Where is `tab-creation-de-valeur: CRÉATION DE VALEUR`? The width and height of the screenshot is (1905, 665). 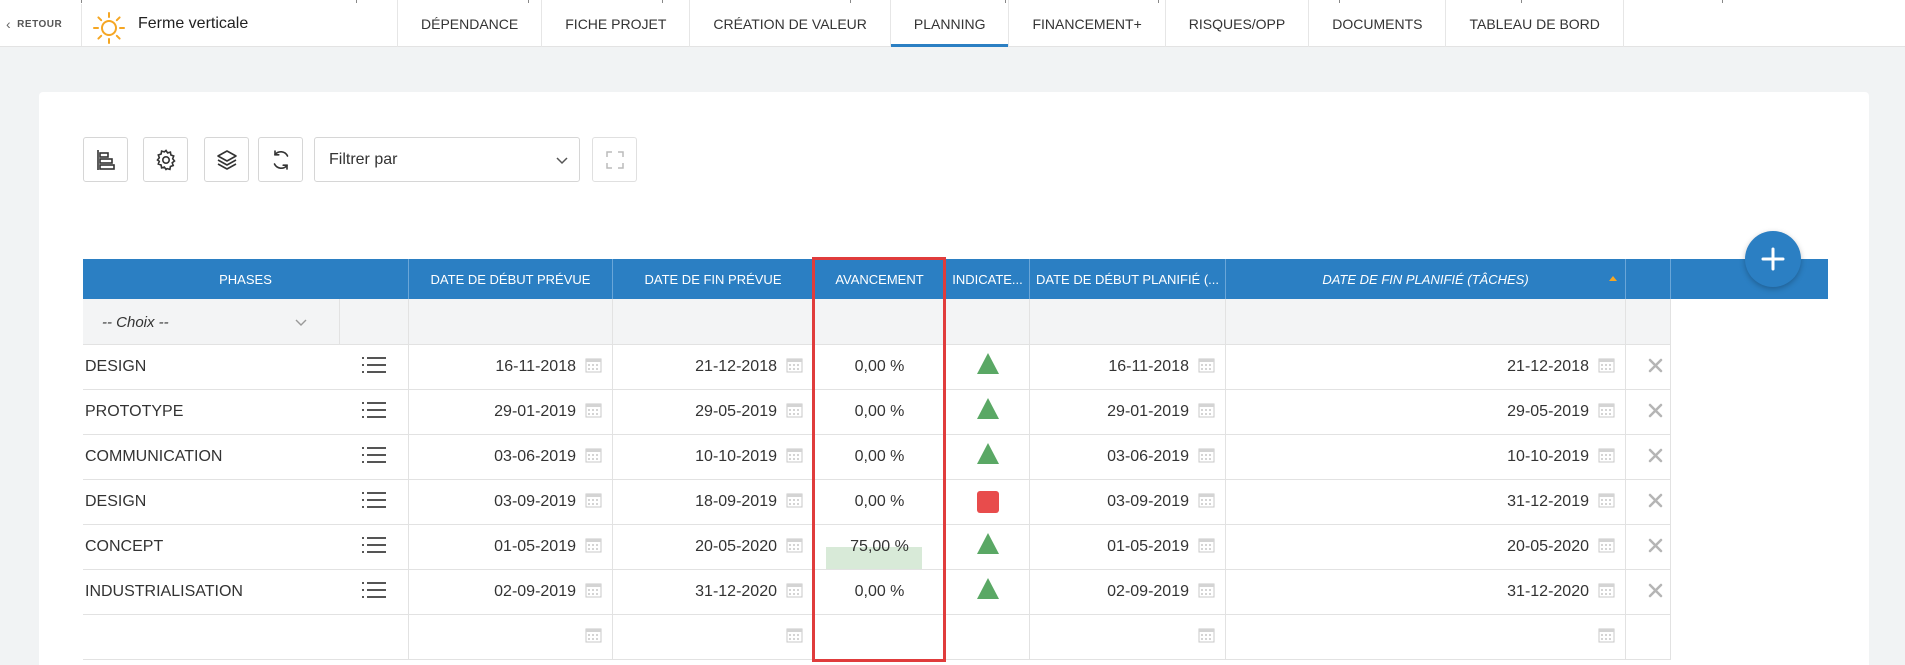 tab-creation-de-valeur: CRÉATION DE VALEUR is located at coordinates (790, 23).